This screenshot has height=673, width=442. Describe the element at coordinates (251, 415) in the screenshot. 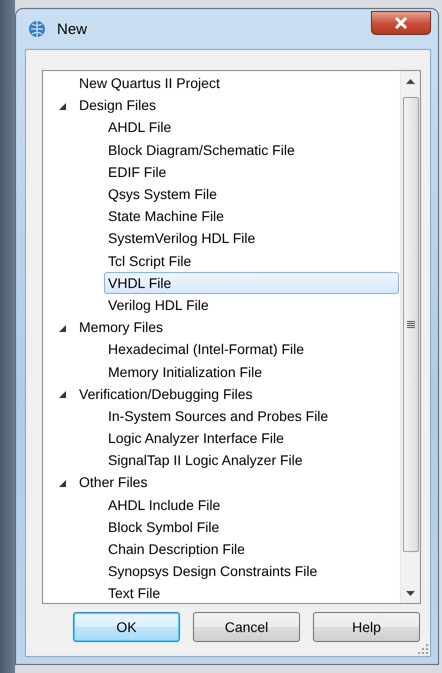

I see `tree-item: In-System Sources and Probes File` at that location.